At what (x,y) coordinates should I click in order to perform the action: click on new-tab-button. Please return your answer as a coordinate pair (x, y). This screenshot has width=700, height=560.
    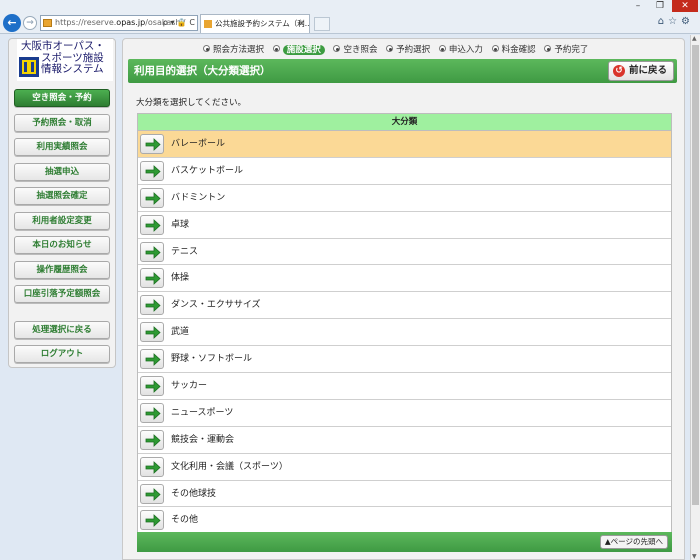
    Looking at the image, I should click on (322, 24).